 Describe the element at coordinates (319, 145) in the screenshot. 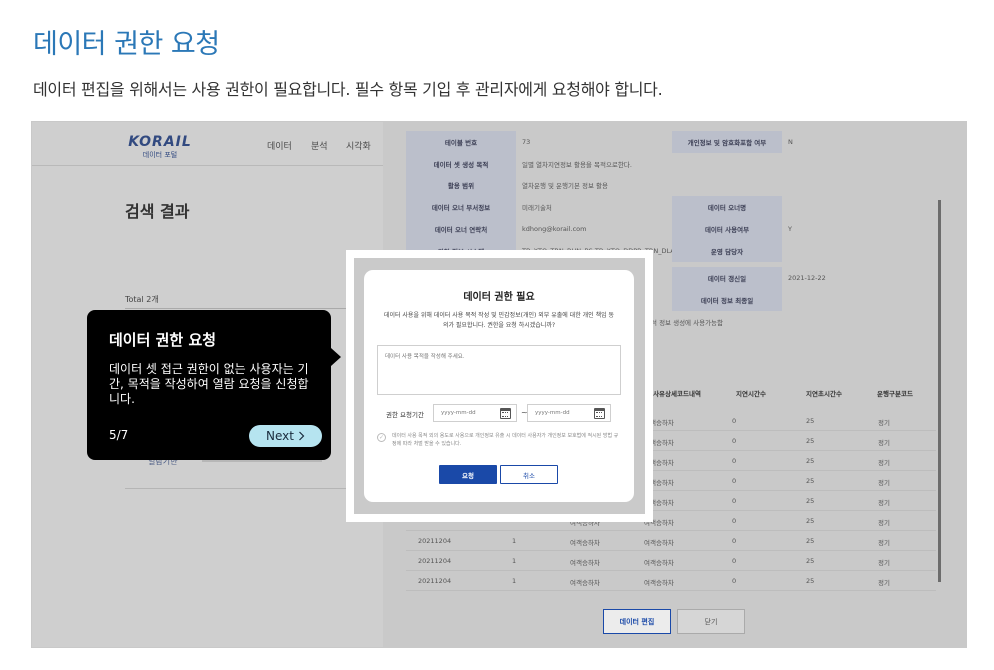

I see `nav-item-analysis: 분석` at that location.